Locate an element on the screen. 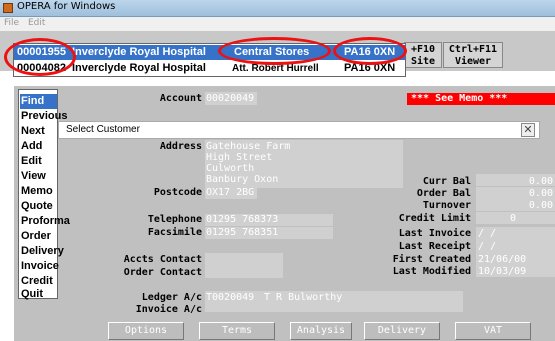 Image resolution: width=555 pixels, height=341 pixels. menu-item-quit: Quit is located at coordinates (39, 294).